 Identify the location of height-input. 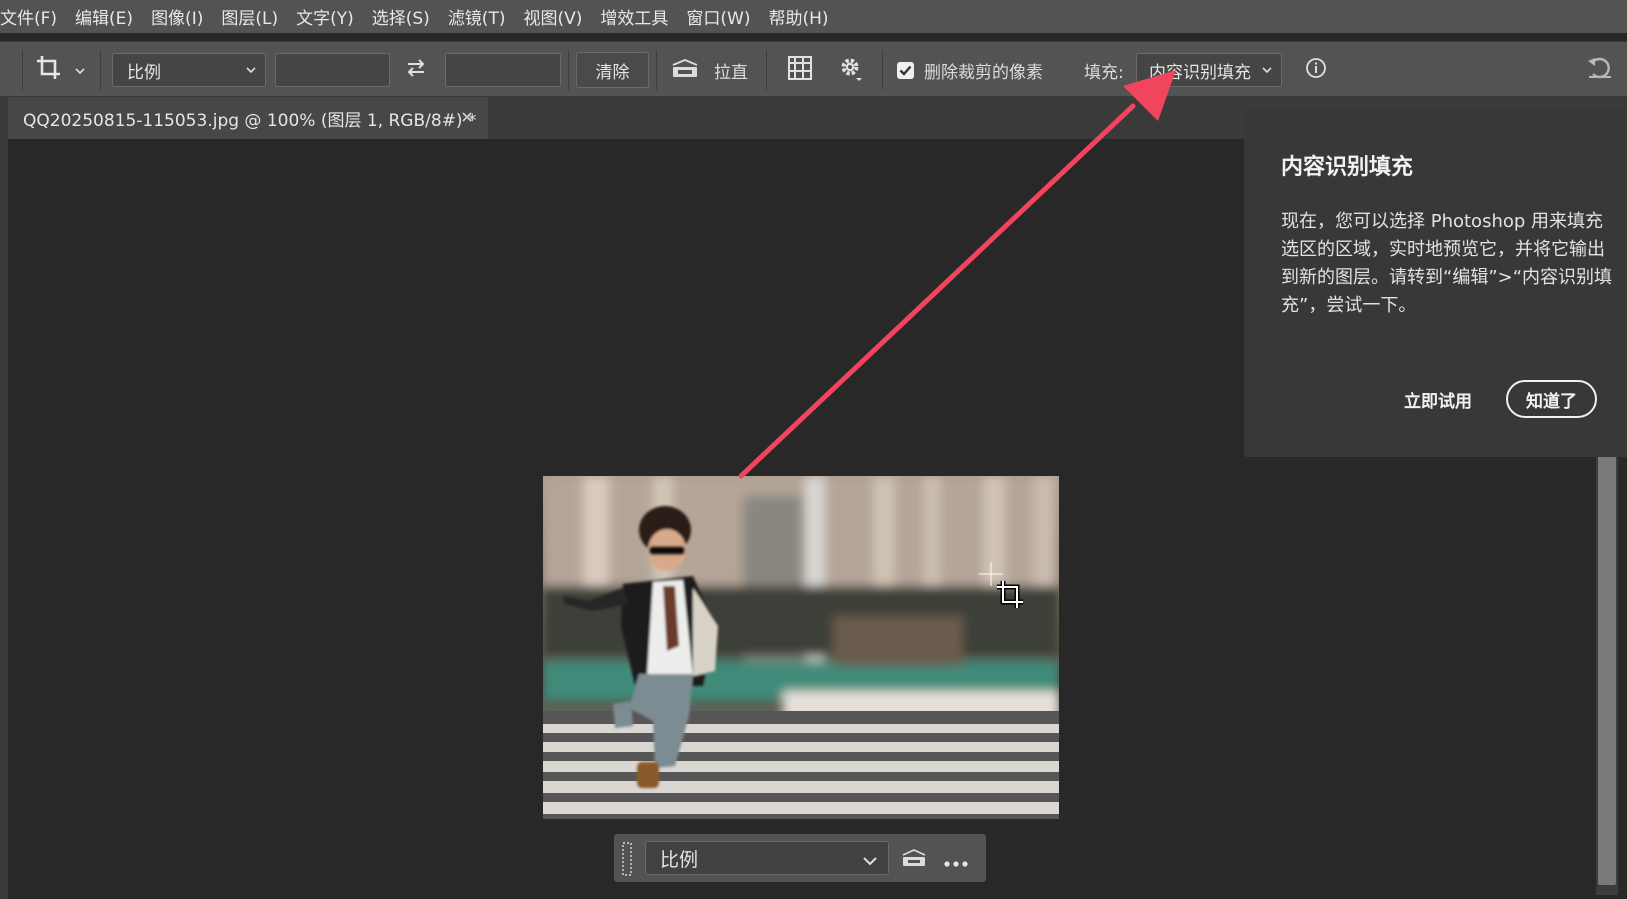
(503, 70).